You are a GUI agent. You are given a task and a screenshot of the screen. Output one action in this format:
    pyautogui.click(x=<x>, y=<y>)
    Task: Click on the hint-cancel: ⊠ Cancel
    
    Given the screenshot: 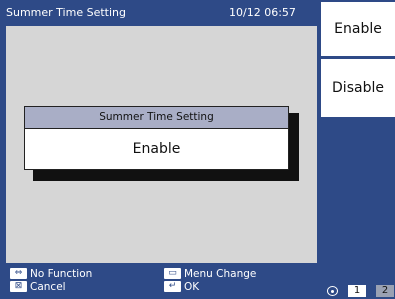 What is the action you would take?
    pyautogui.click(x=38, y=286)
    